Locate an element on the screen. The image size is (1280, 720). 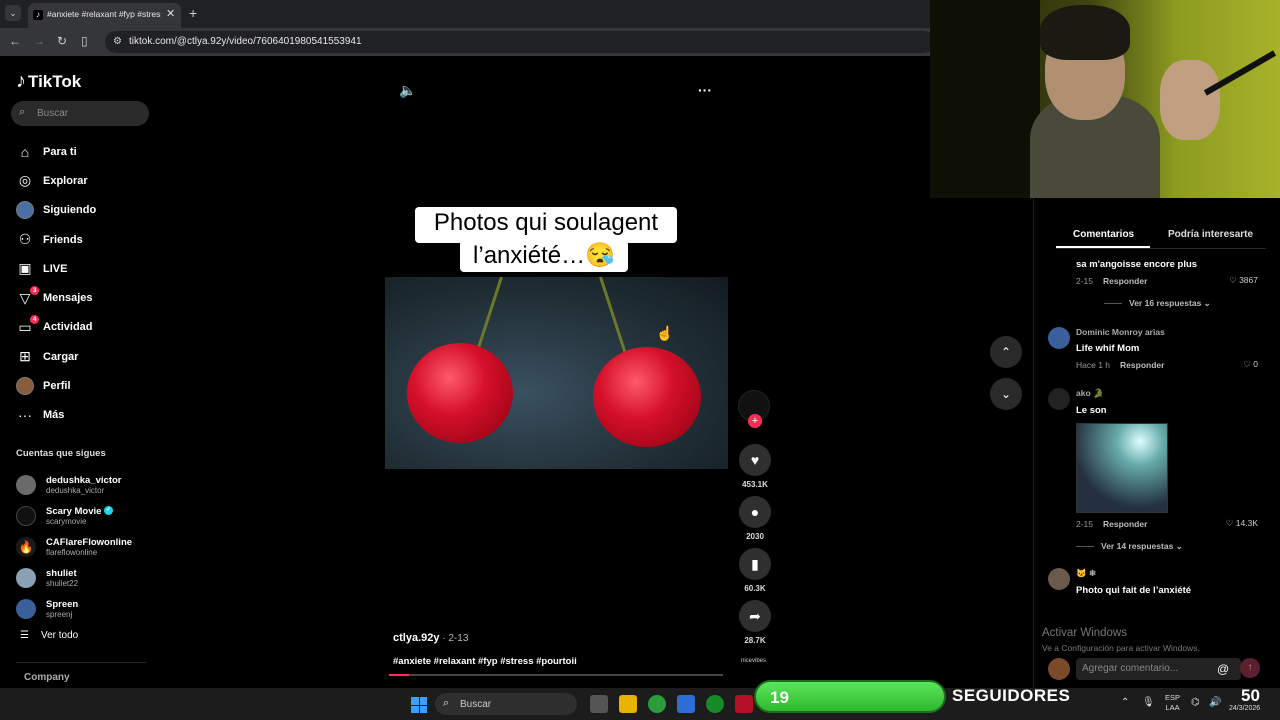
search-icon: ⌕ is located at coordinates (446, 703).